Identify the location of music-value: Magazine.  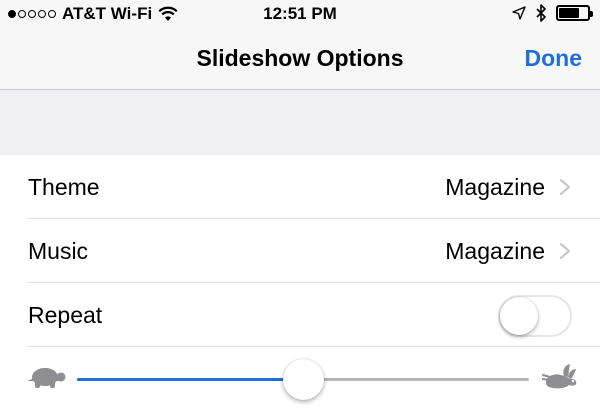
(495, 251).